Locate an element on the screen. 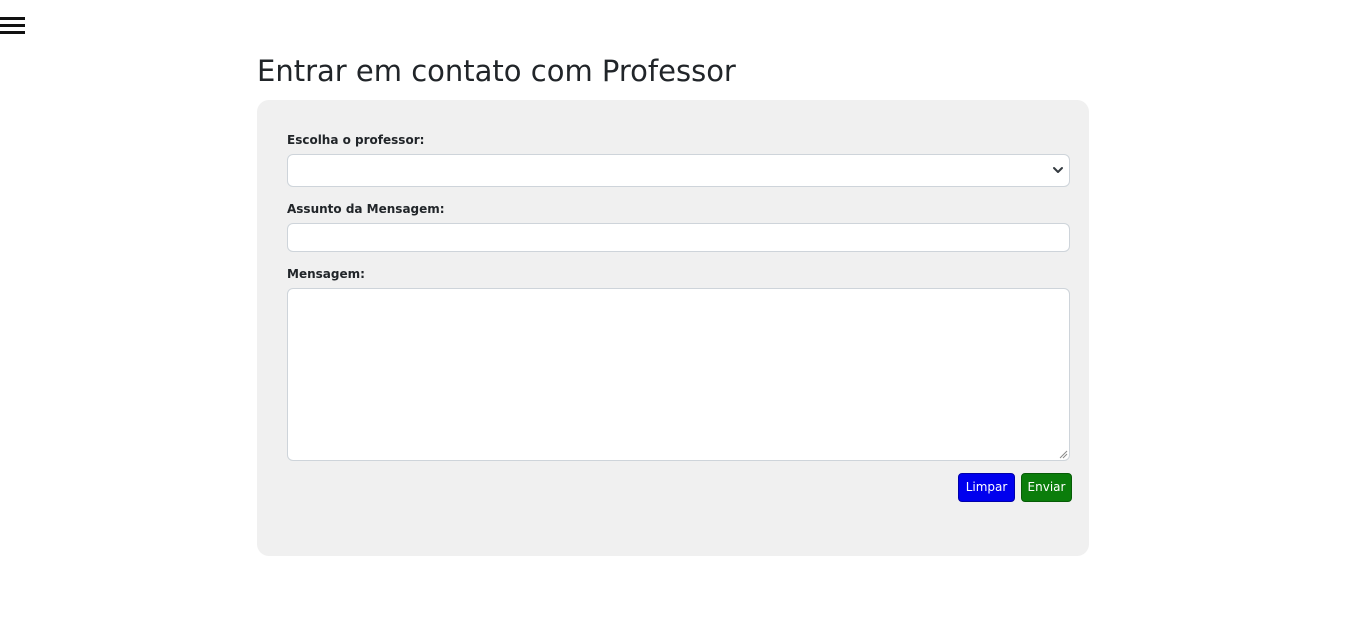 This screenshot has height=631, width=1356. subject-input-label: Assunto da Mensagem: is located at coordinates (366, 209).